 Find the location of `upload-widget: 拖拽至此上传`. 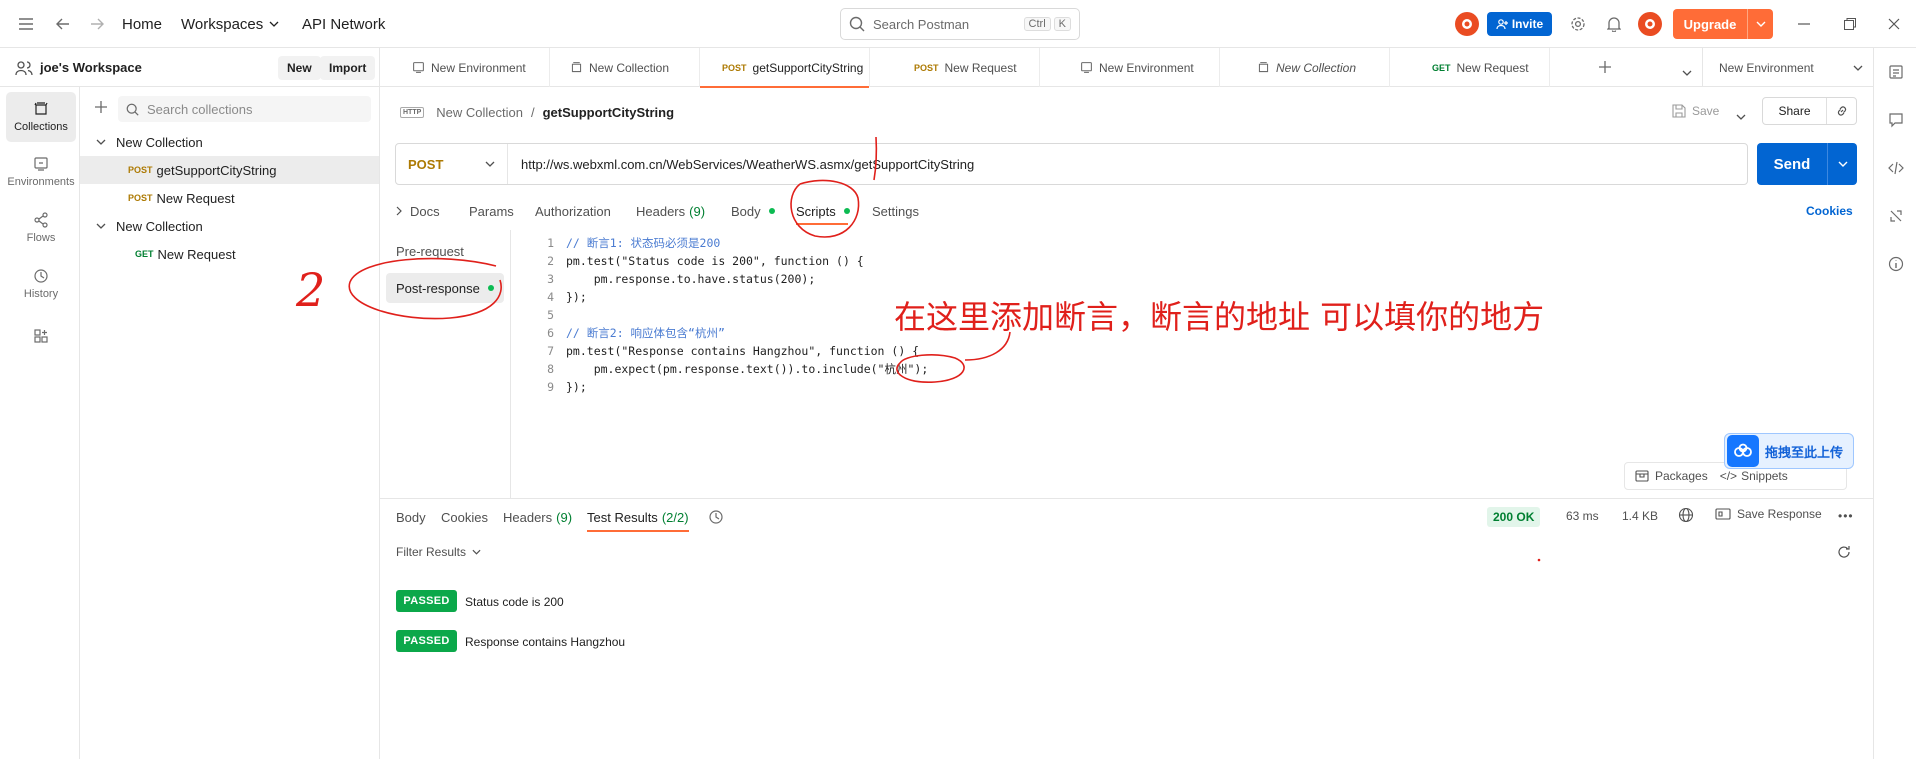

upload-widget: 拖拽至此上传 is located at coordinates (1789, 451).